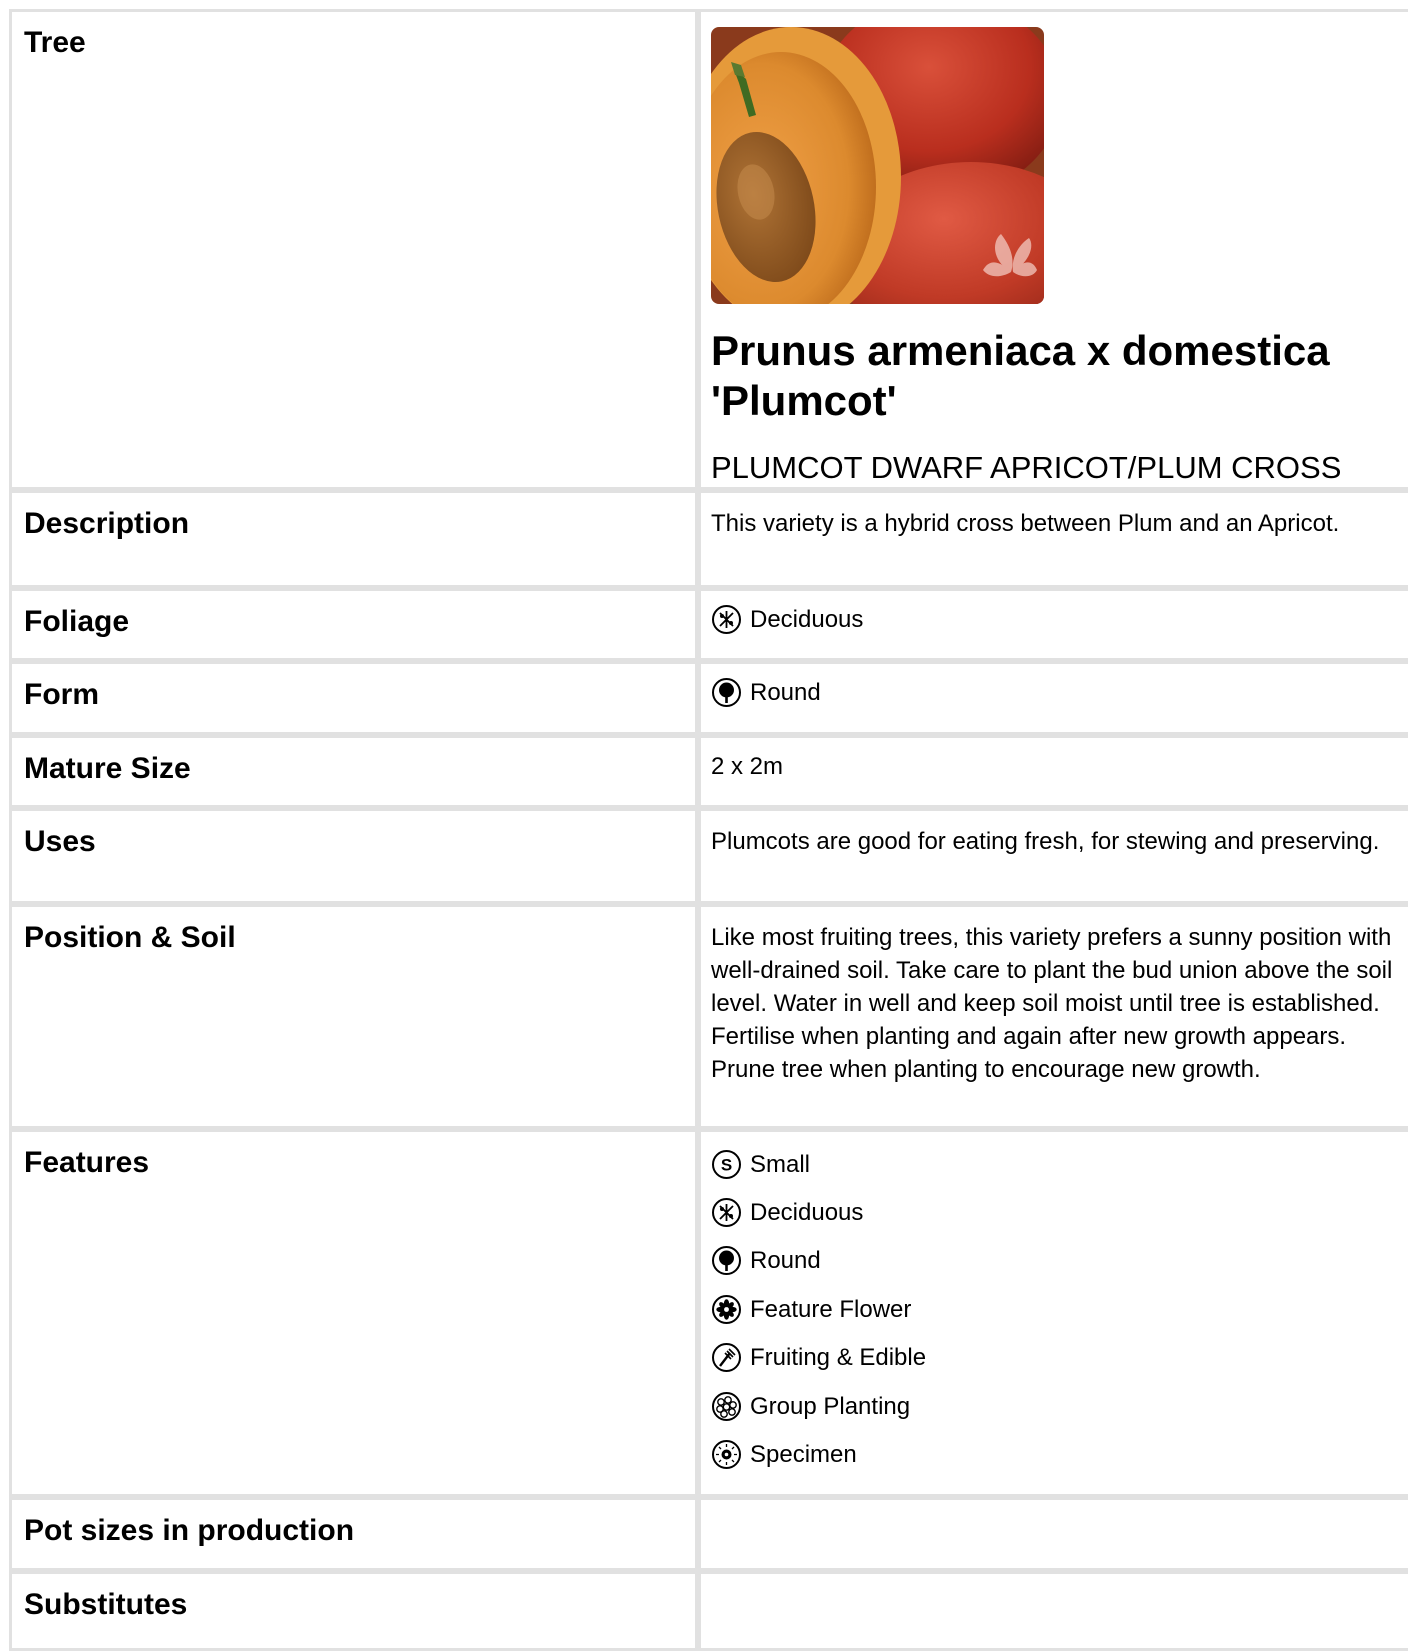  I want to click on row-foliage: Foliage Deciduous, so click(708, 624).